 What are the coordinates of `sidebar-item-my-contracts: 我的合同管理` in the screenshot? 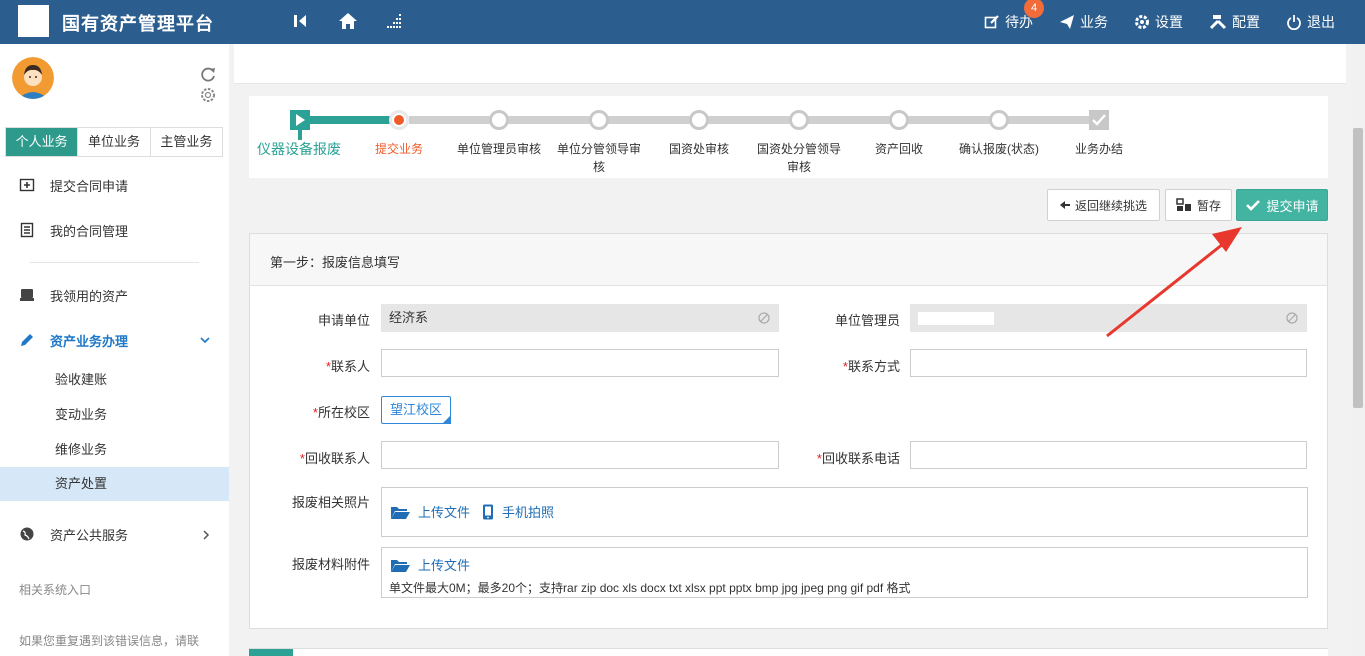 It's located at (114, 230).